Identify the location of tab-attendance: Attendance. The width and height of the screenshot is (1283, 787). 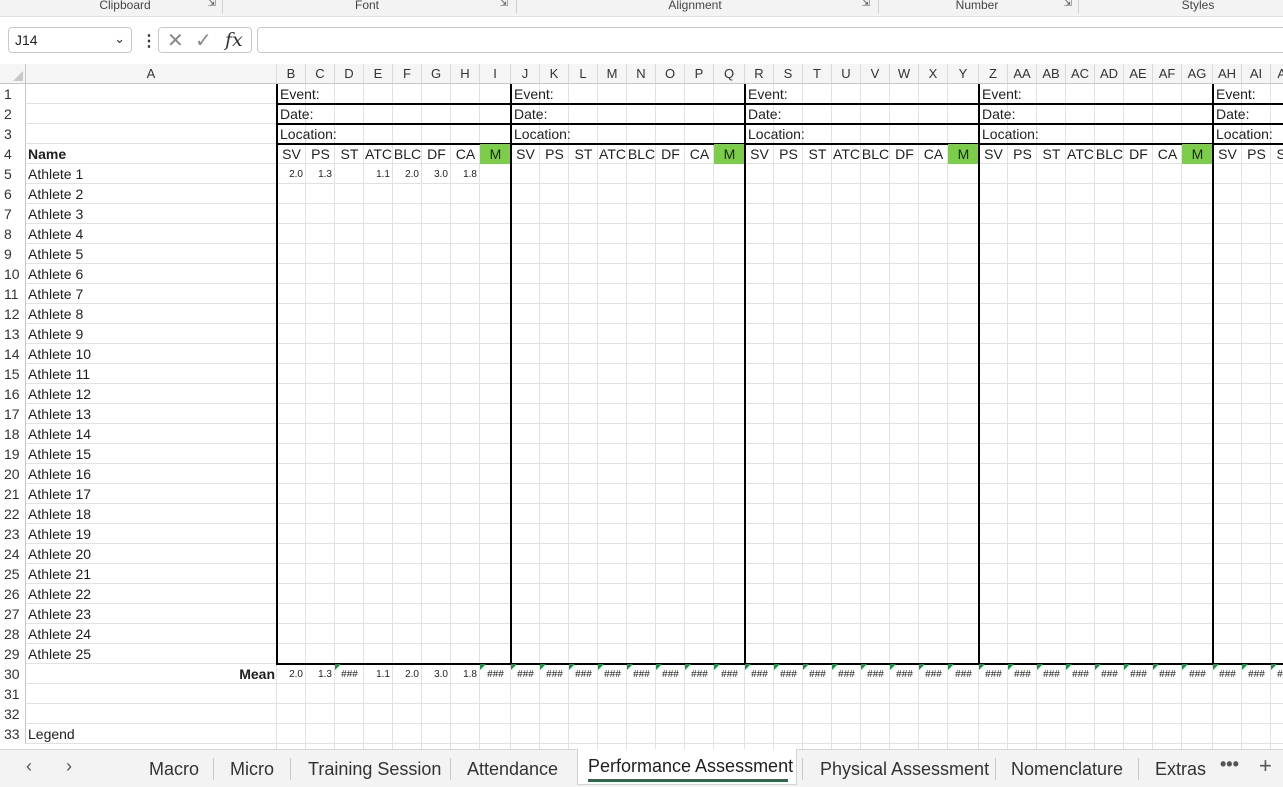
(512, 769).